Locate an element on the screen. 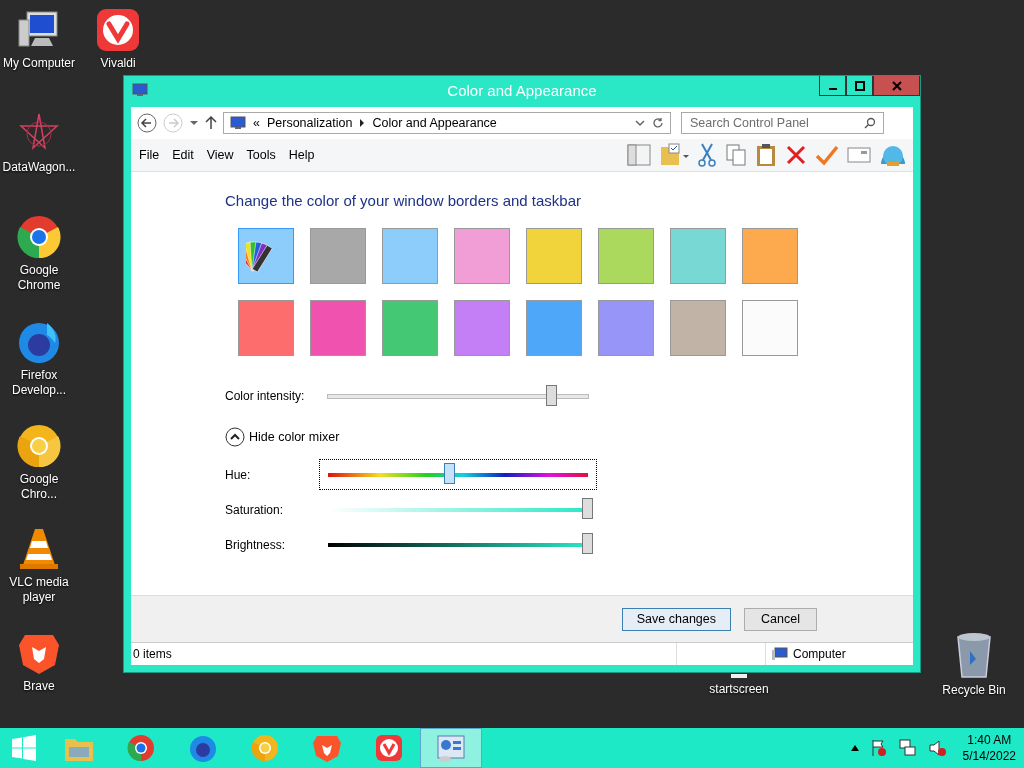  status-location: Computer is located at coordinates (819, 654).